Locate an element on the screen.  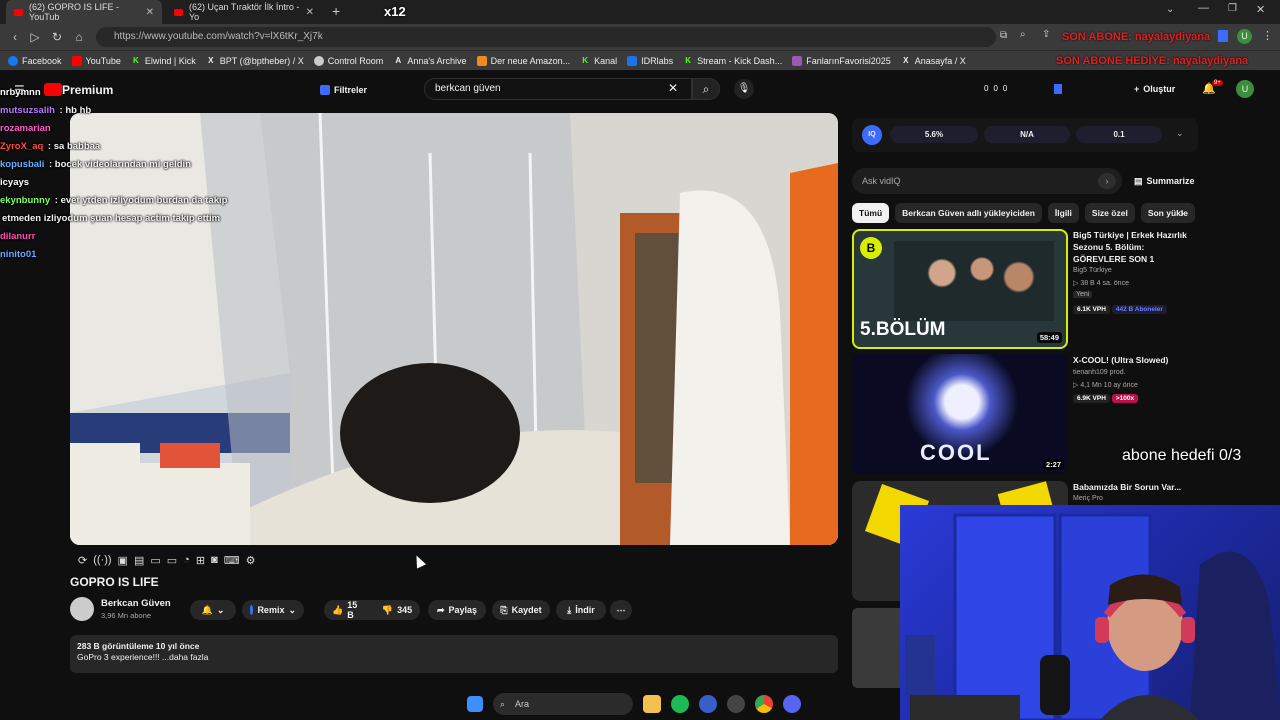
share-icon: ⇪ is located at coordinates (1046, 34).